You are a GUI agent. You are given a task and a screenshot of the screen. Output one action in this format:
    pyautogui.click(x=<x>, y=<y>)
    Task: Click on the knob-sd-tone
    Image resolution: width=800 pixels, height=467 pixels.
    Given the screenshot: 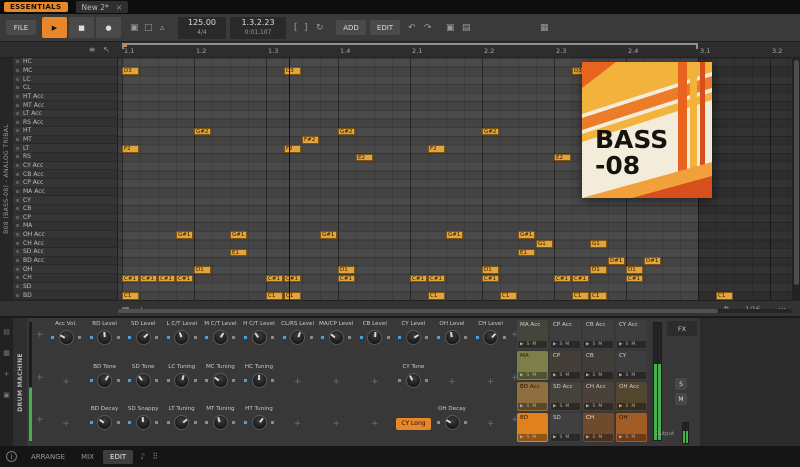 What is the action you would take?
    pyautogui.click(x=143, y=380)
    